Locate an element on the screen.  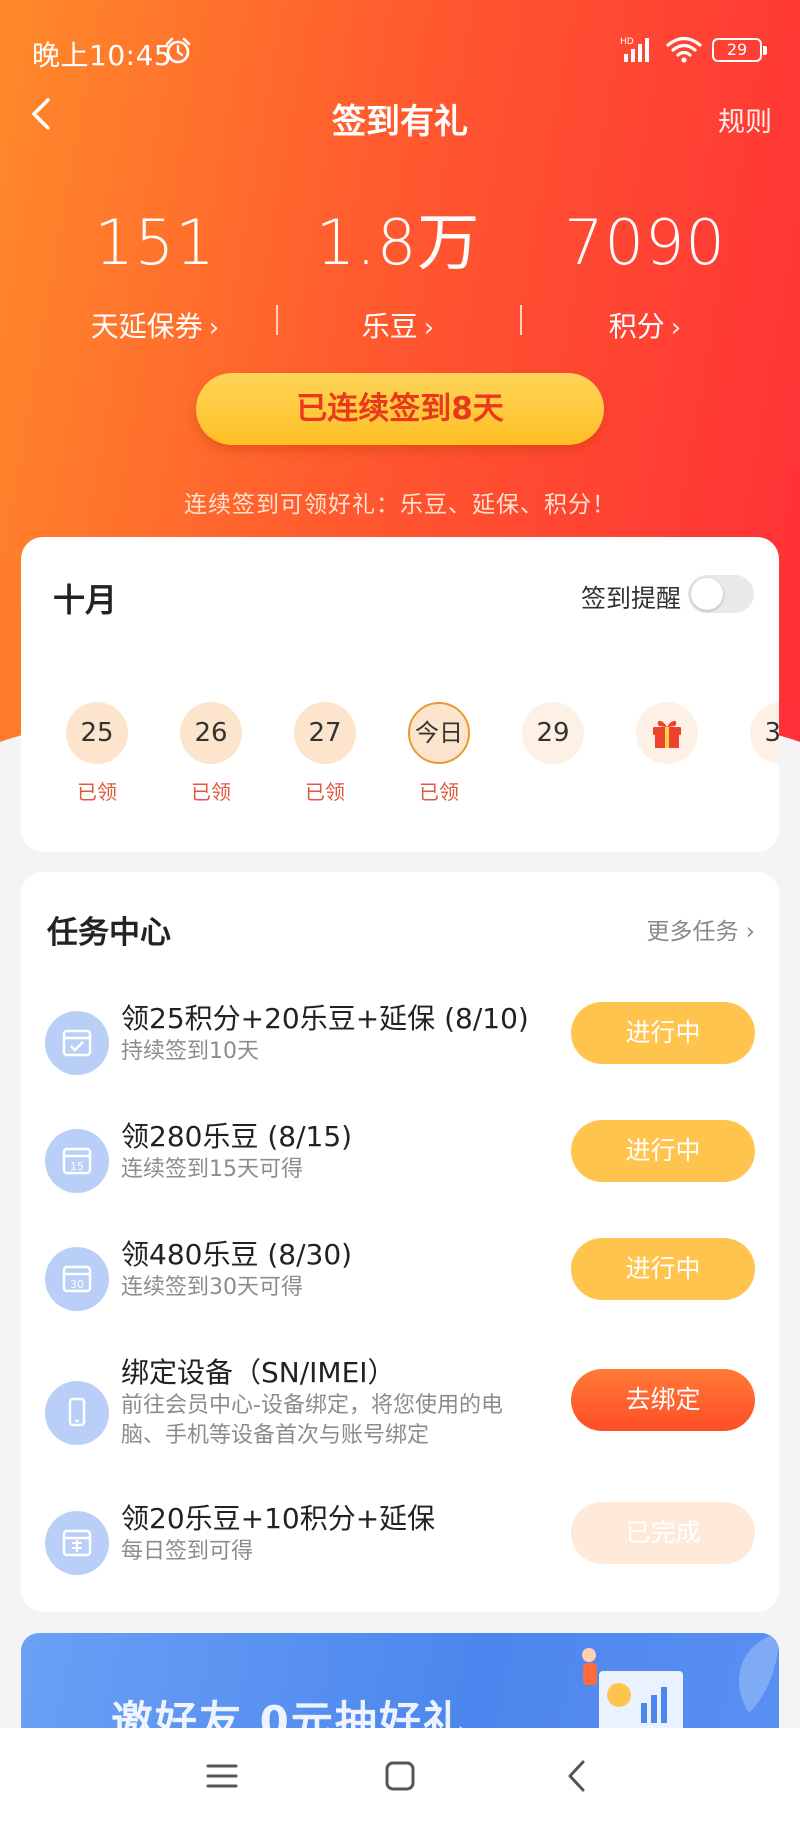
day-circle: 31 is located at coordinates (764, 733).